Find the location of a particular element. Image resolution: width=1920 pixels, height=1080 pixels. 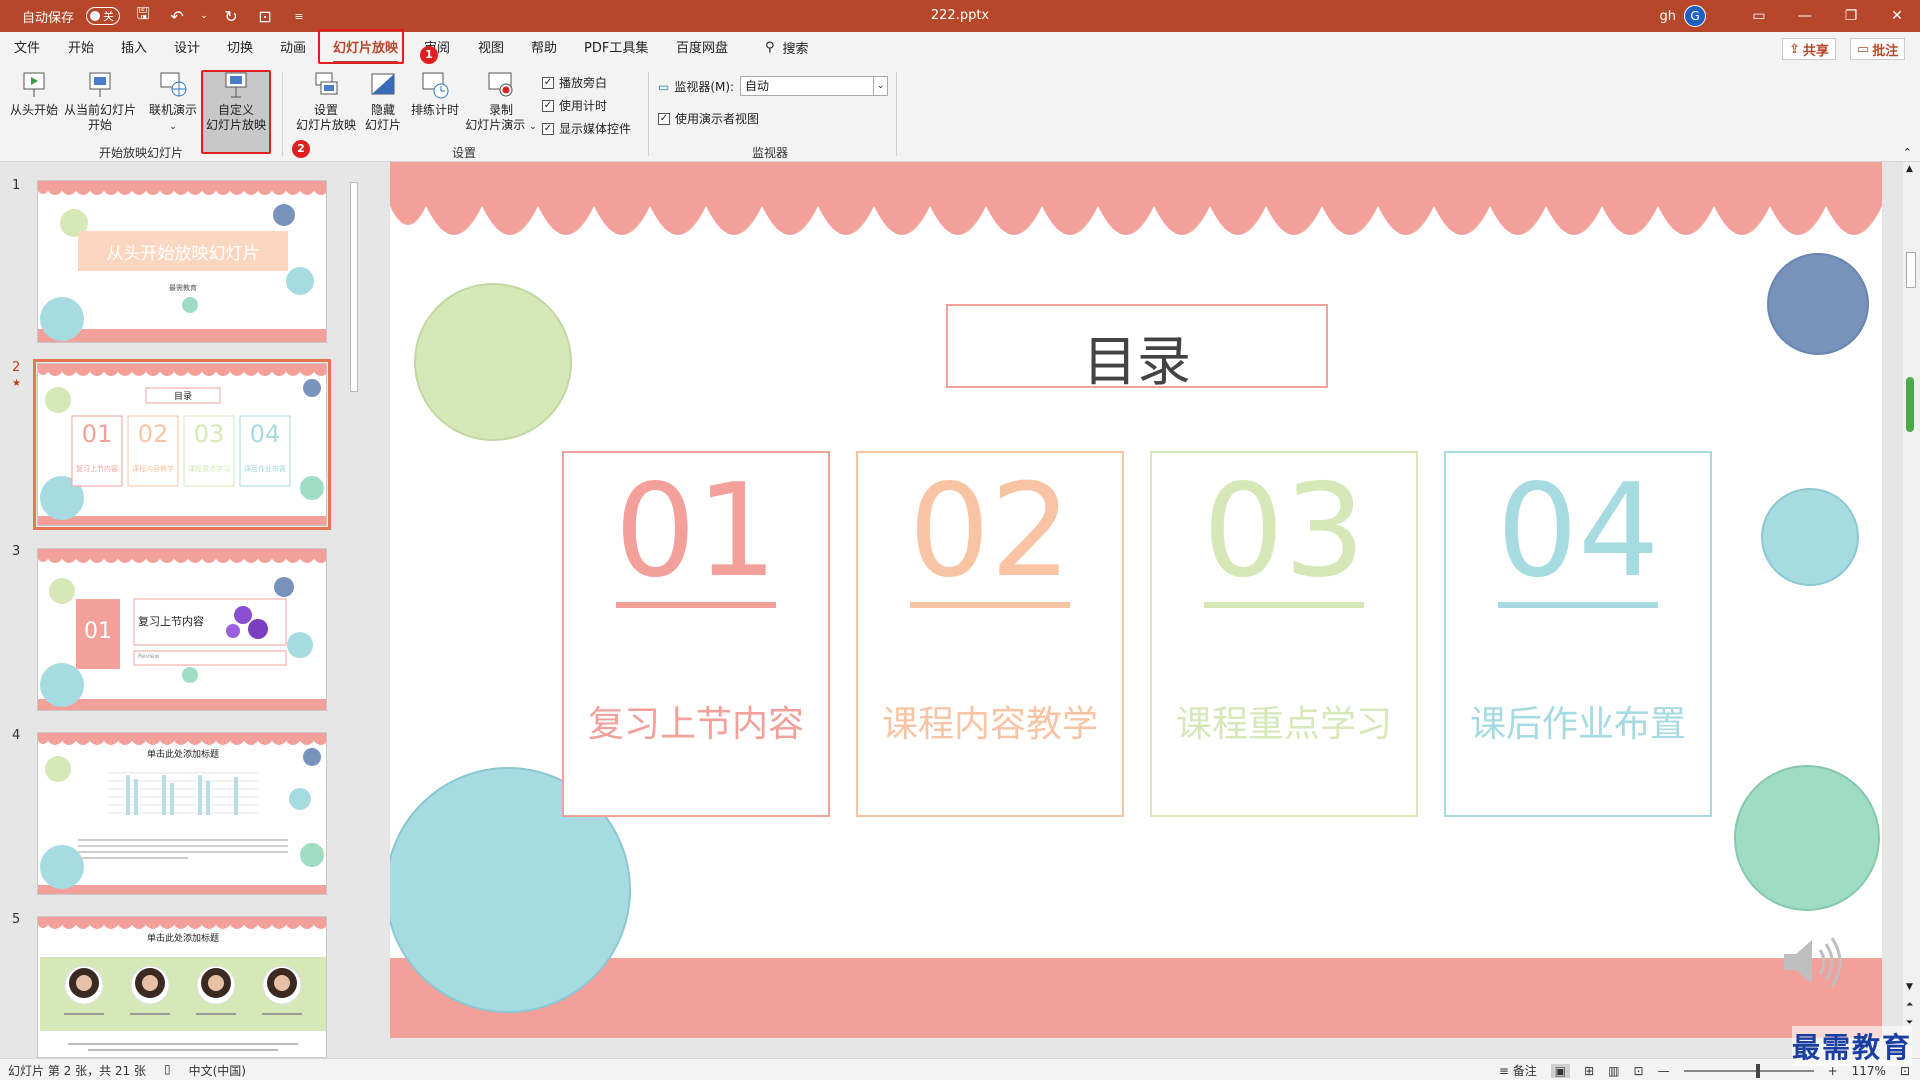

item-label-2: 课程内容教学 is located at coordinates (990, 721).